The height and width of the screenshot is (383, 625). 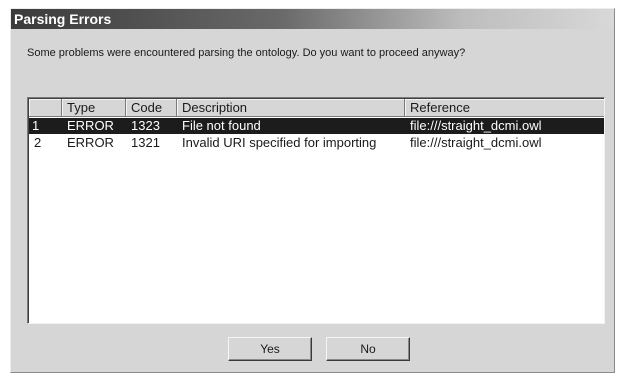 I want to click on column-header-reference: Reference, so click(x=504, y=108).